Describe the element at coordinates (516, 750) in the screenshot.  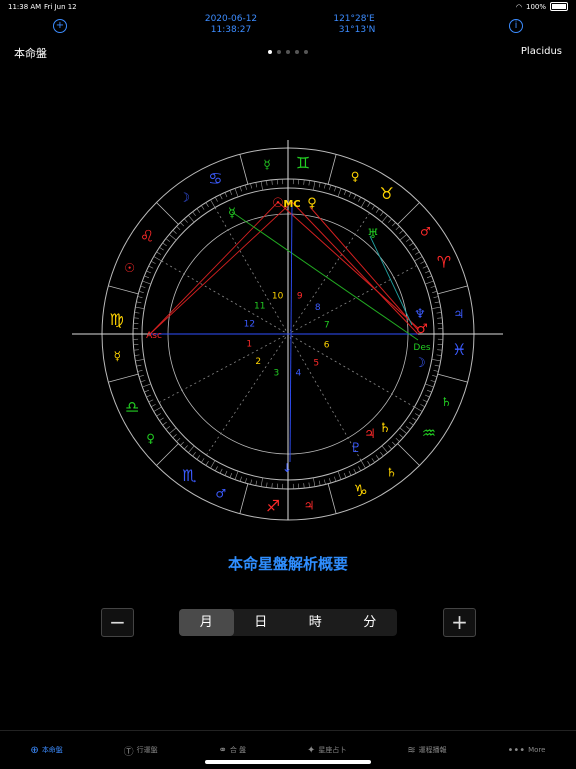
I see `more-icon: •••` at that location.